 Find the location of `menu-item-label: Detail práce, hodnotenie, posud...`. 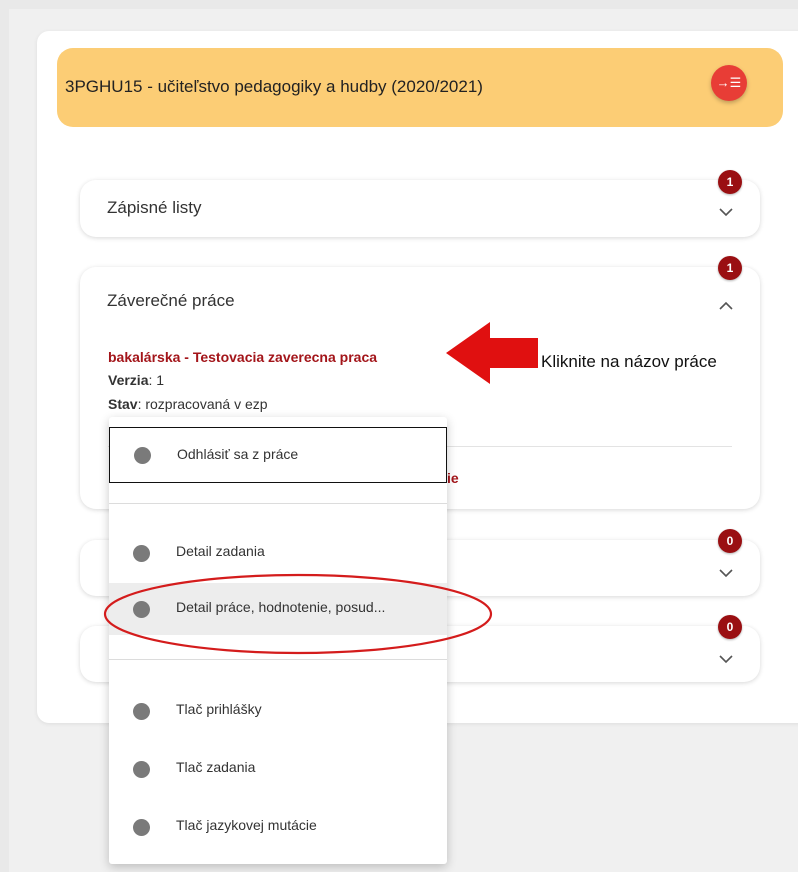

menu-item-label: Detail práce, hodnotenie, posud... is located at coordinates (281, 607).